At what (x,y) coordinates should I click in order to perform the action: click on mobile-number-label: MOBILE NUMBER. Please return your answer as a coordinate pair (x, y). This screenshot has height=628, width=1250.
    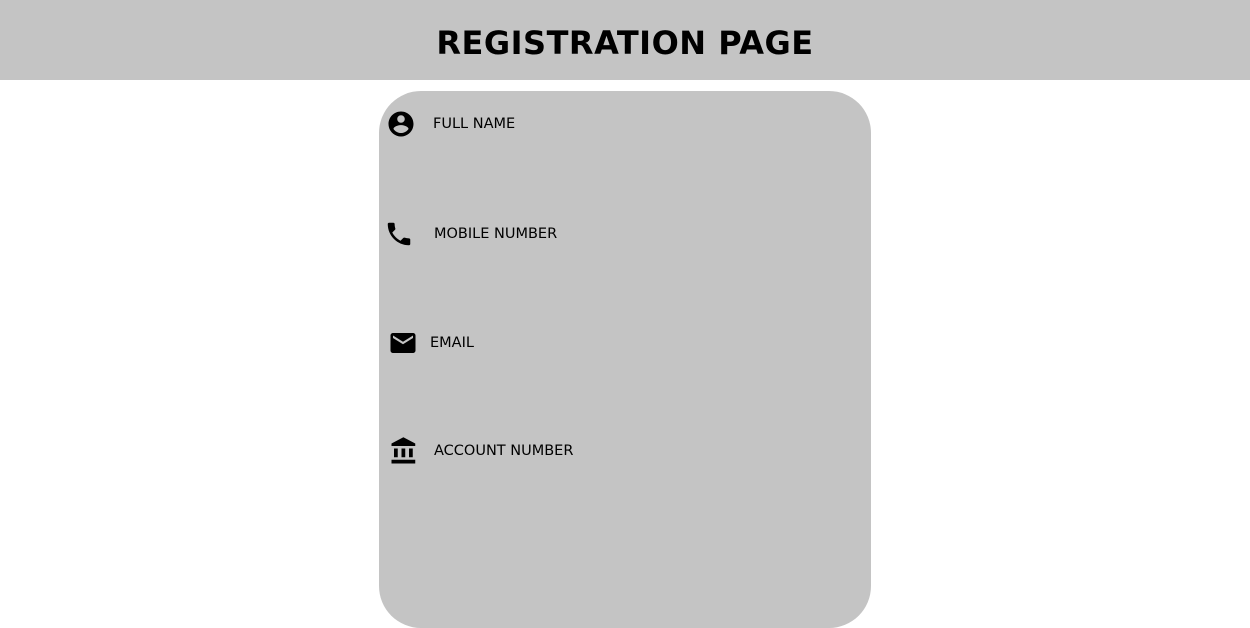
    Looking at the image, I should click on (496, 234).